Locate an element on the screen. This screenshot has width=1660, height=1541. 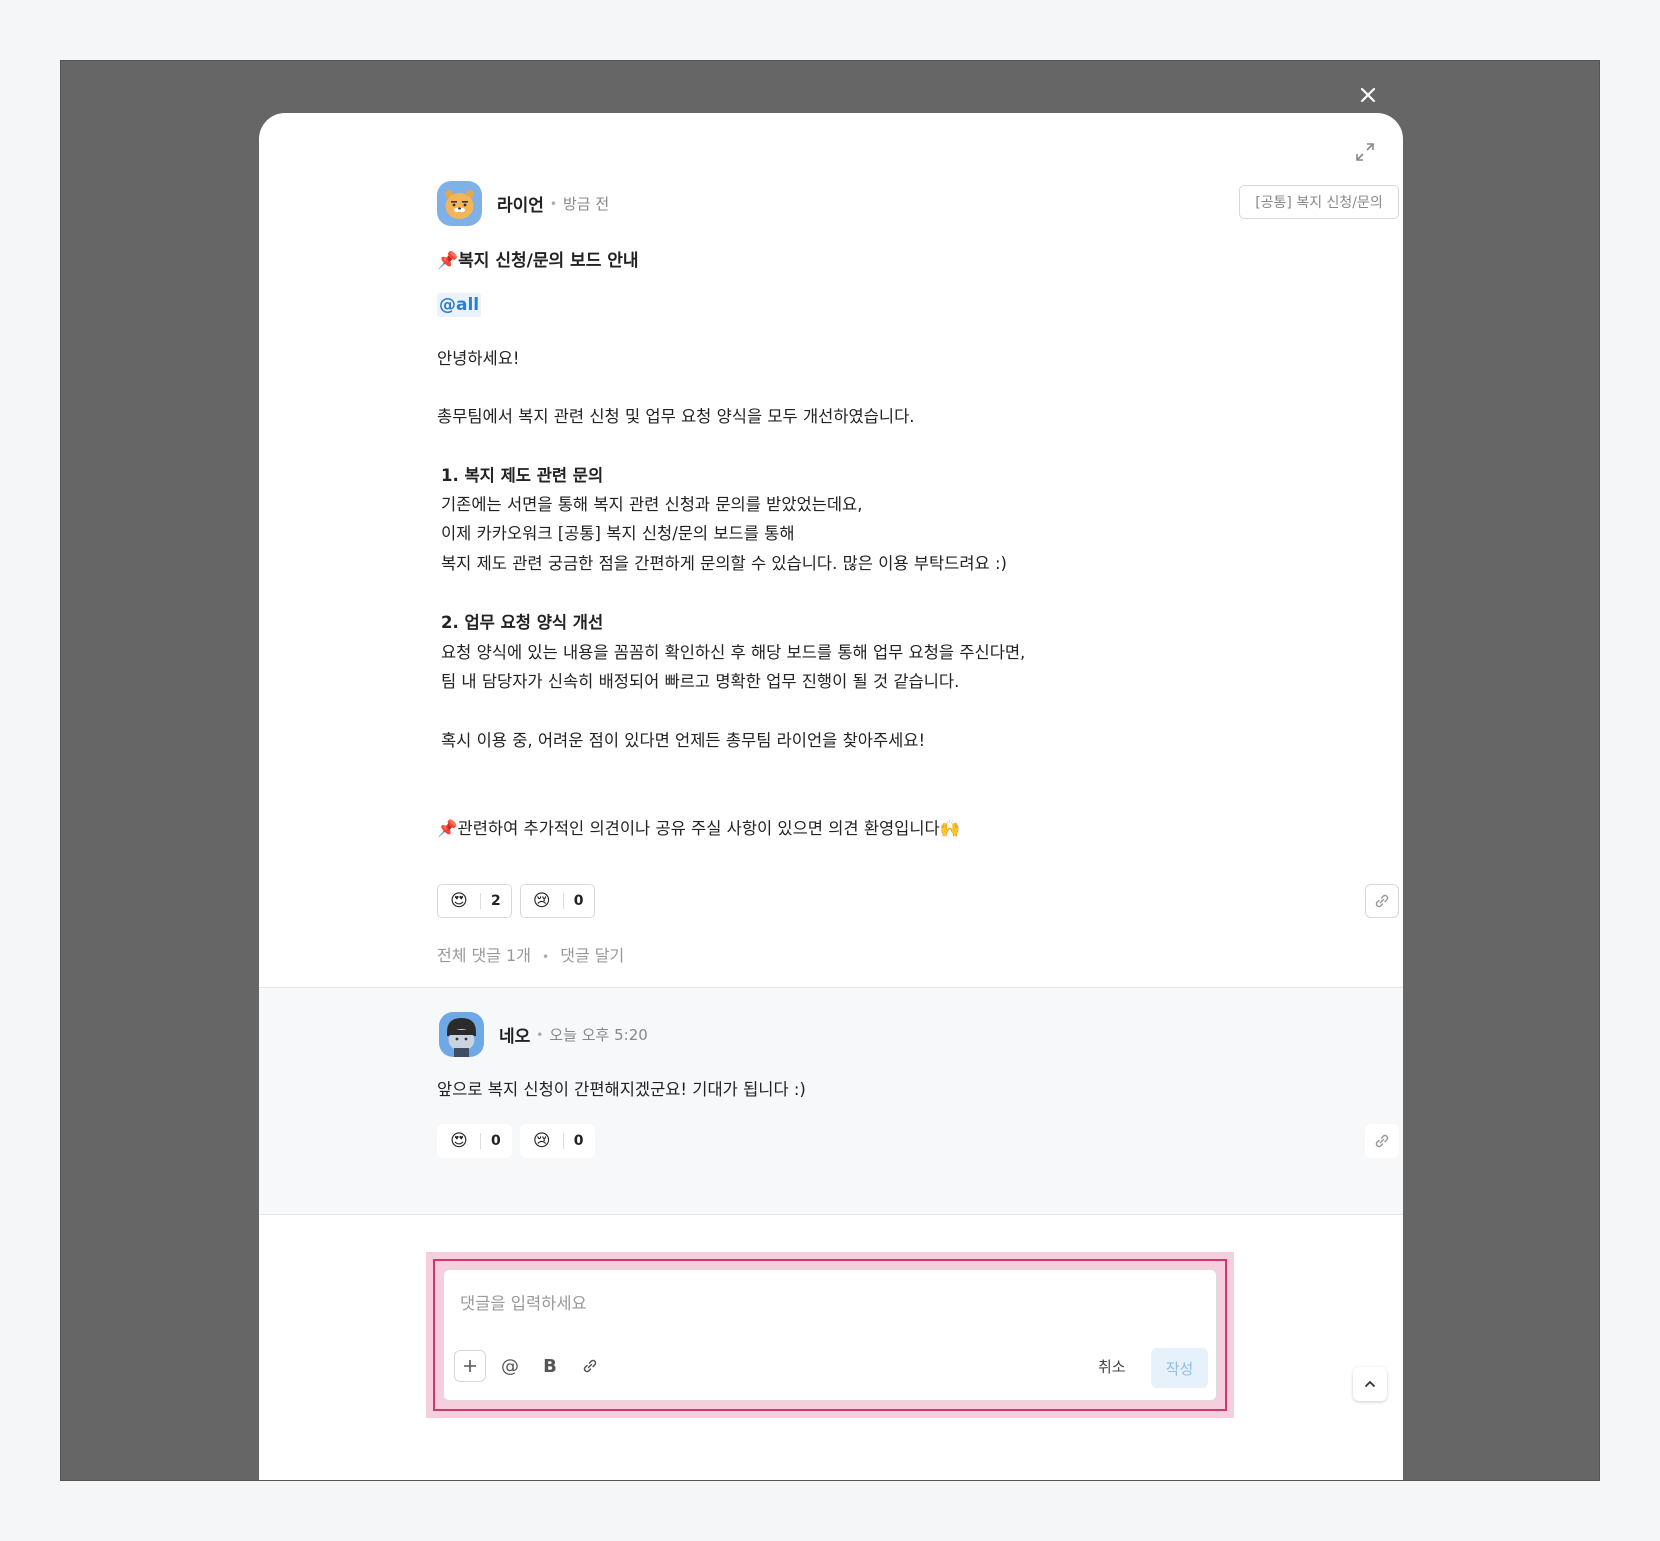
close-button is located at coordinates (1368, 96).